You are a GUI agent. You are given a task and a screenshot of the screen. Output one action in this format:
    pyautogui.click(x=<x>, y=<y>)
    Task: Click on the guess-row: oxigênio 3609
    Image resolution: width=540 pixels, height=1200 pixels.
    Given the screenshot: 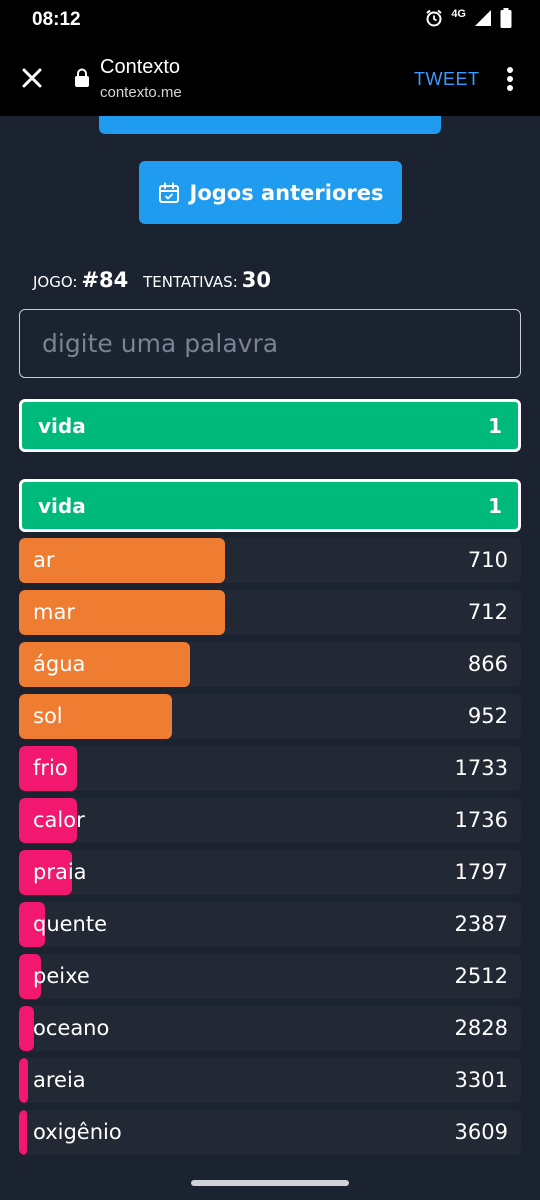 What is the action you would take?
    pyautogui.click(x=270, y=1132)
    